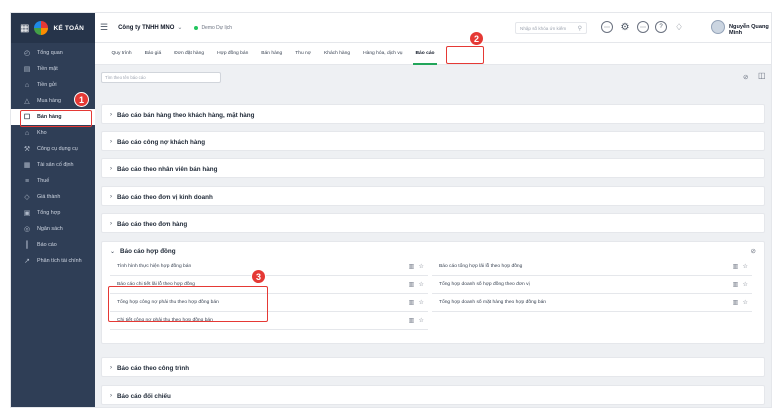 This screenshot has height=417, width=780. Describe the element at coordinates (216, 28) in the screenshot. I see `demo-label: Demo Dự lịch` at that location.